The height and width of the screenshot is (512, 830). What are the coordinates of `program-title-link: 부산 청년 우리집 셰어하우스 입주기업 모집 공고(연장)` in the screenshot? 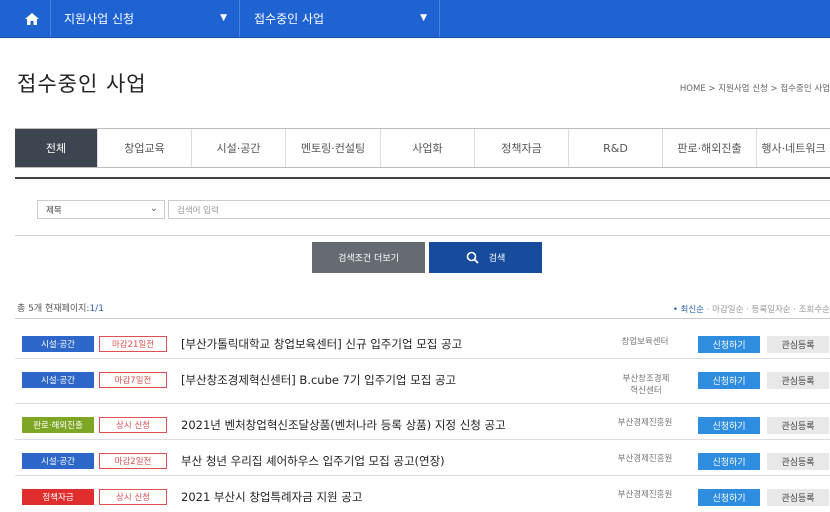 It's located at (313, 461).